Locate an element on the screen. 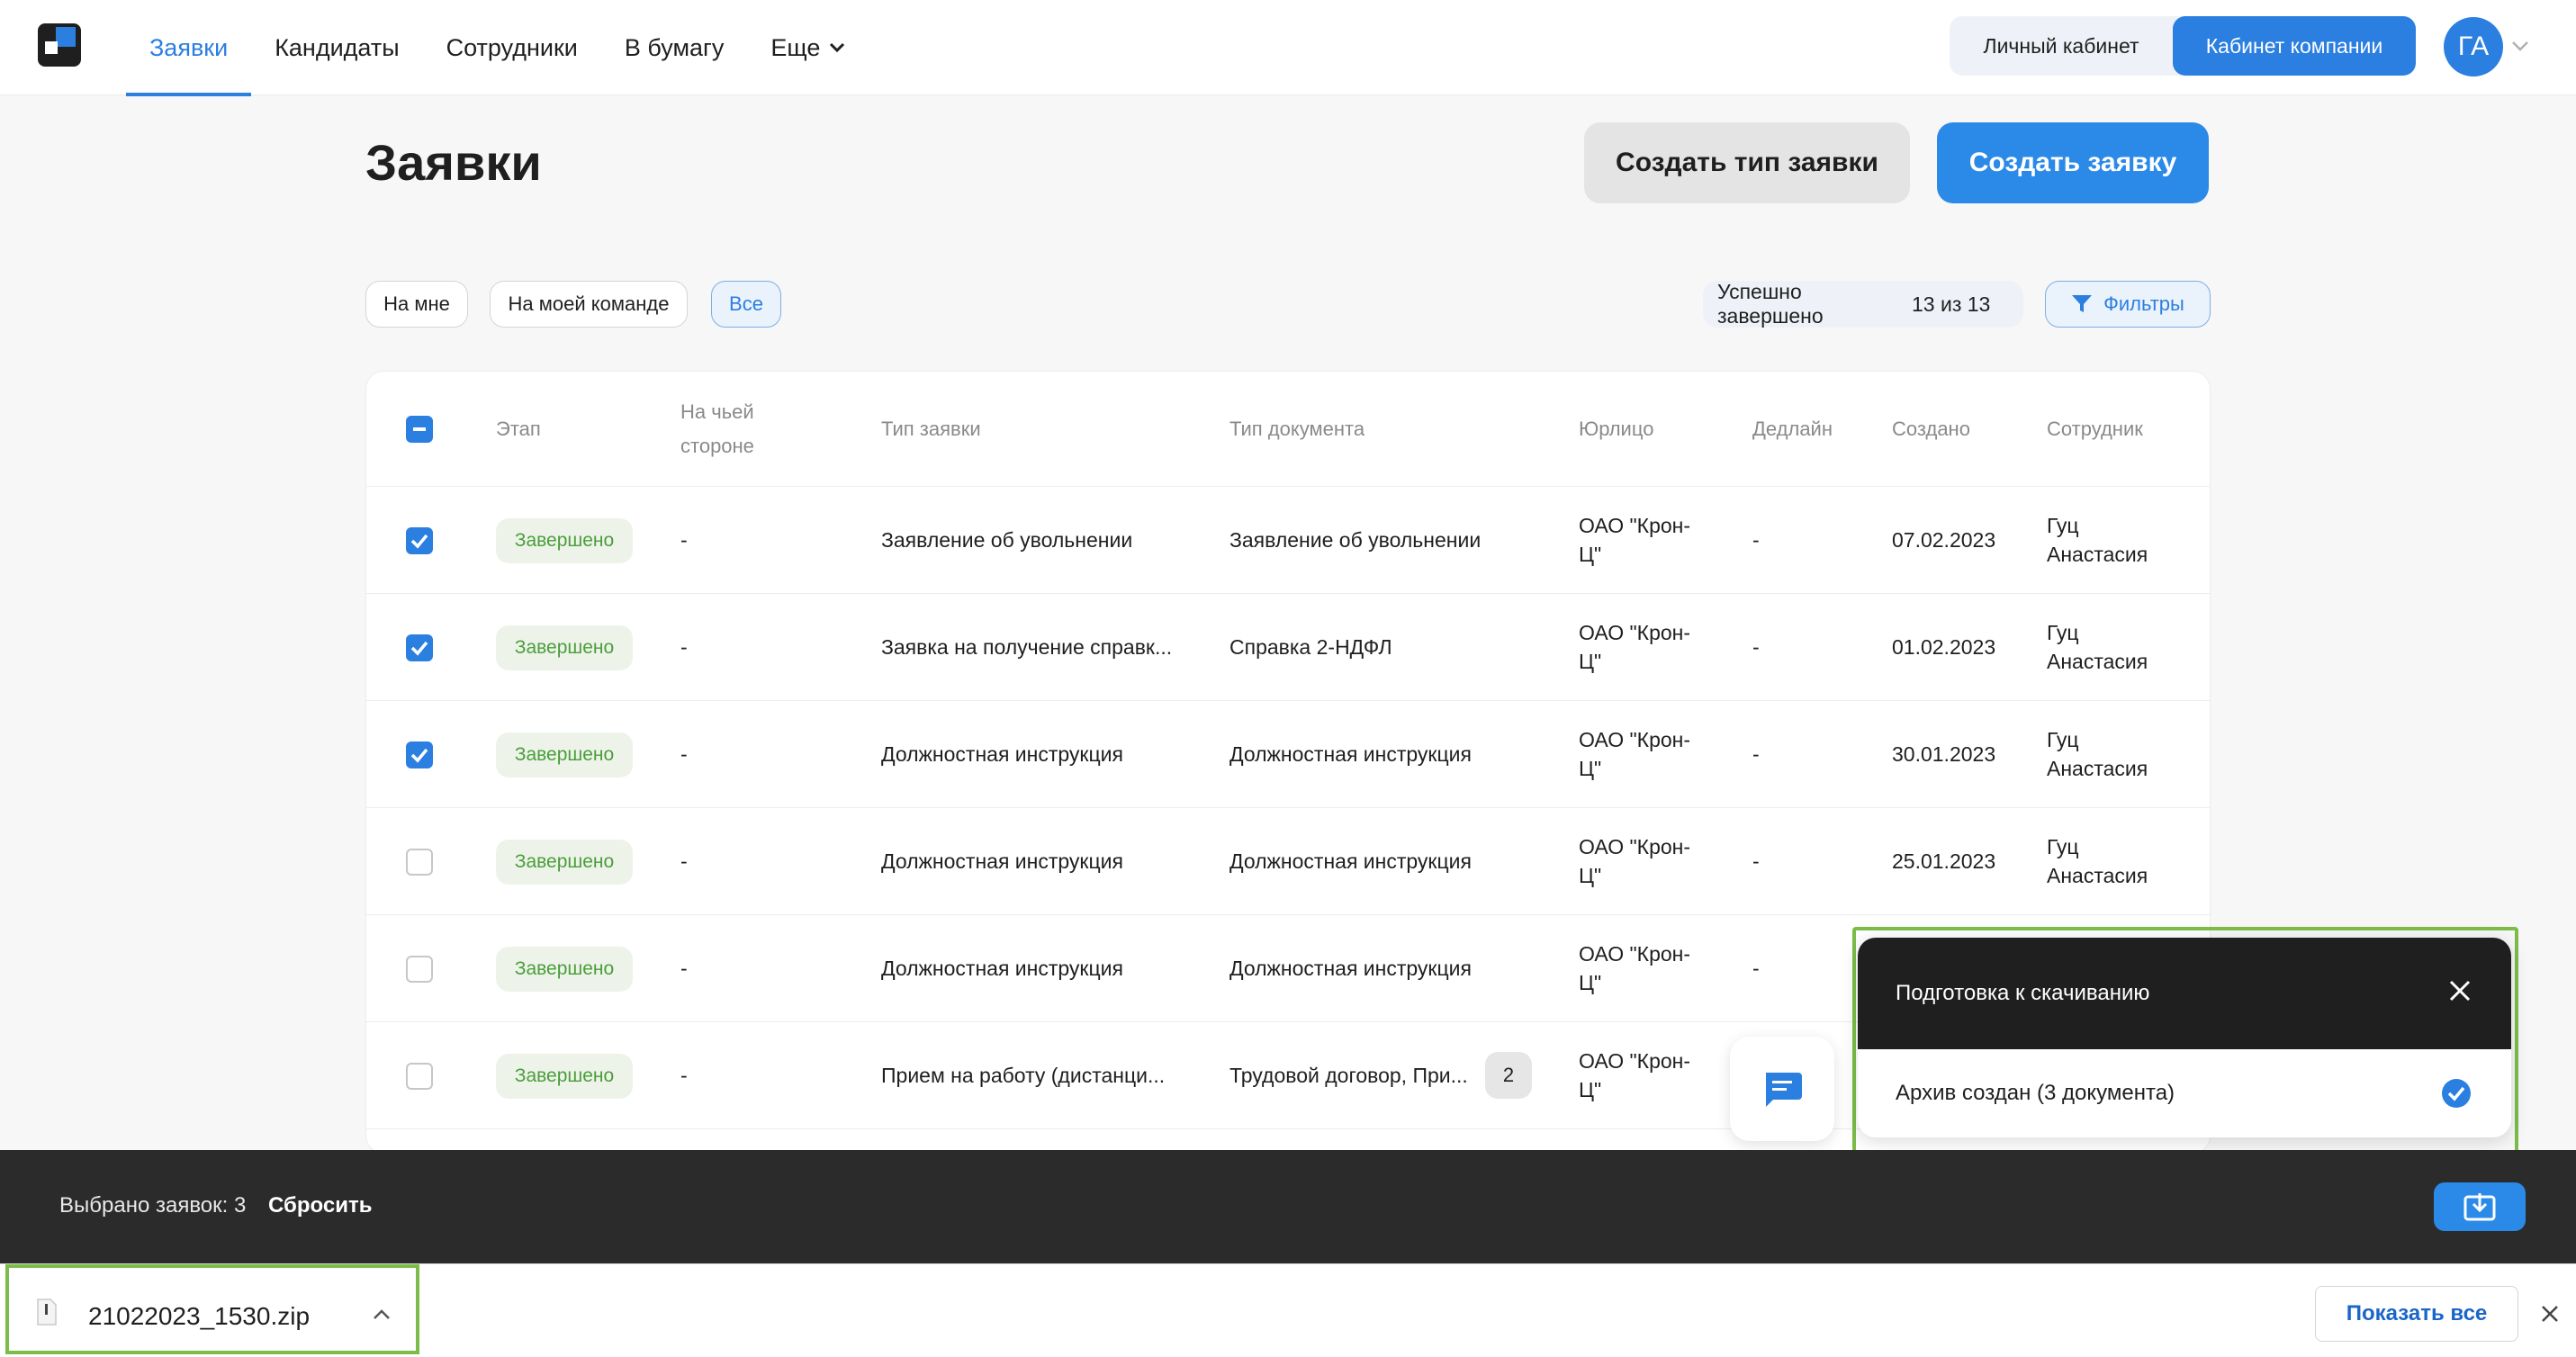  company-cabinet-button: Кабинет компании is located at coordinates (2294, 46).